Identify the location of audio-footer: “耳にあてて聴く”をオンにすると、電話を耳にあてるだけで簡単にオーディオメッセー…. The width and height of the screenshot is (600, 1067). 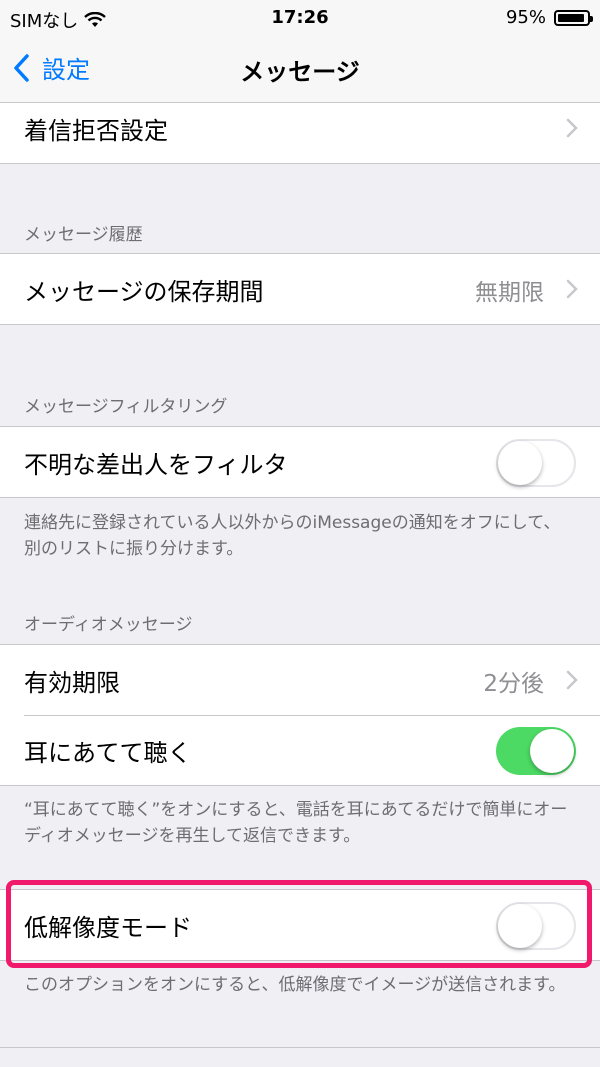
(296, 823).